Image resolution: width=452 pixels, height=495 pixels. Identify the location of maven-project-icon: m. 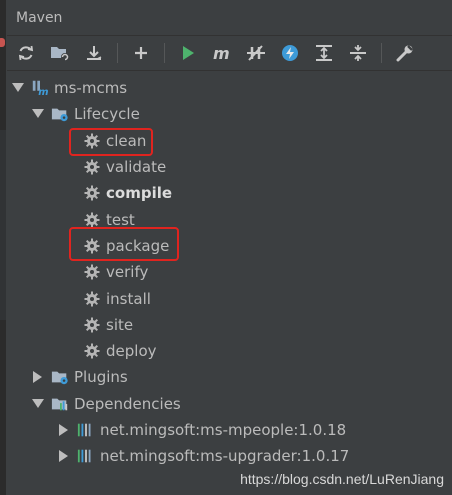
(40, 88).